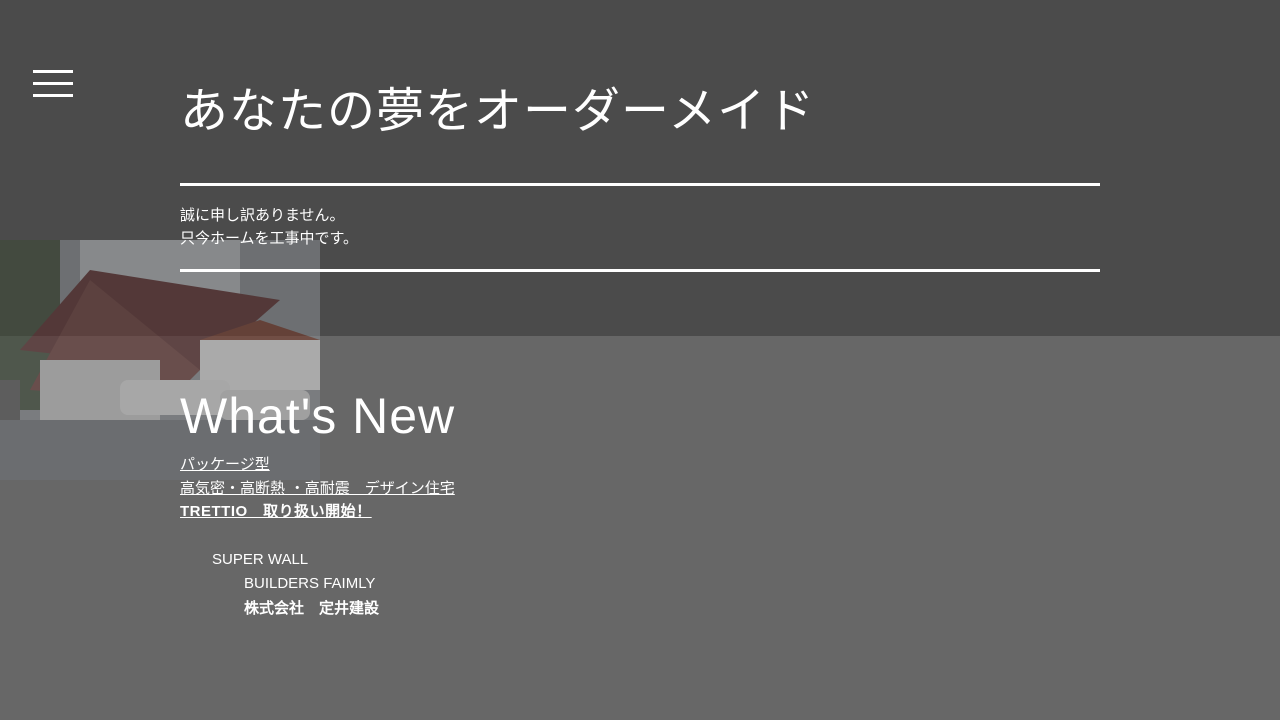  I want to click on company-info: SUPER WALL BUILDERS FAIMLY 株式会社 定井建設, so click(295, 584).